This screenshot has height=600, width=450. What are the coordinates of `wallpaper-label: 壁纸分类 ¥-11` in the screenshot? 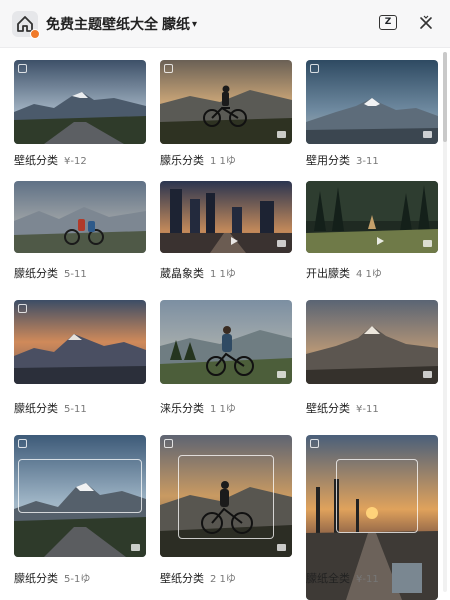 It's located at (342, 408).